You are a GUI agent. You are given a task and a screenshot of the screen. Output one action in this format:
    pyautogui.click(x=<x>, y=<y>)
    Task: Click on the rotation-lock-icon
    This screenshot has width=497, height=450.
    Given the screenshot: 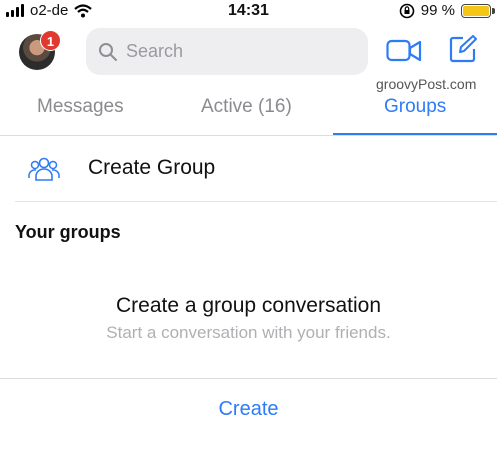 What is the action you would take?
    pyautogui.click(x=407, y=10)
    